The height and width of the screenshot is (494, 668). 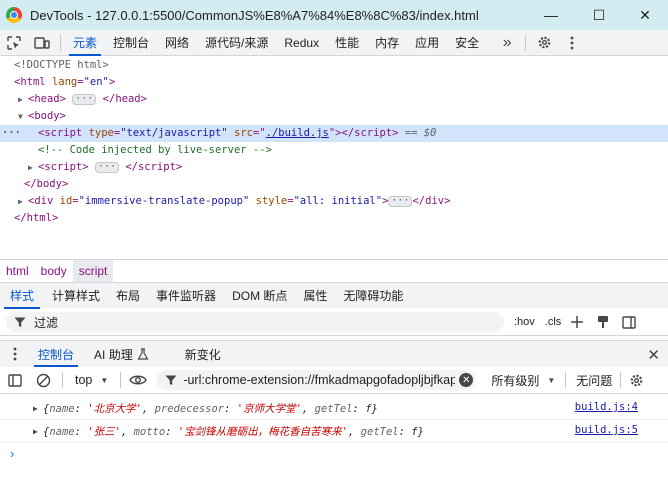 I want to click on context-label: top, so click(x=84, y=380).